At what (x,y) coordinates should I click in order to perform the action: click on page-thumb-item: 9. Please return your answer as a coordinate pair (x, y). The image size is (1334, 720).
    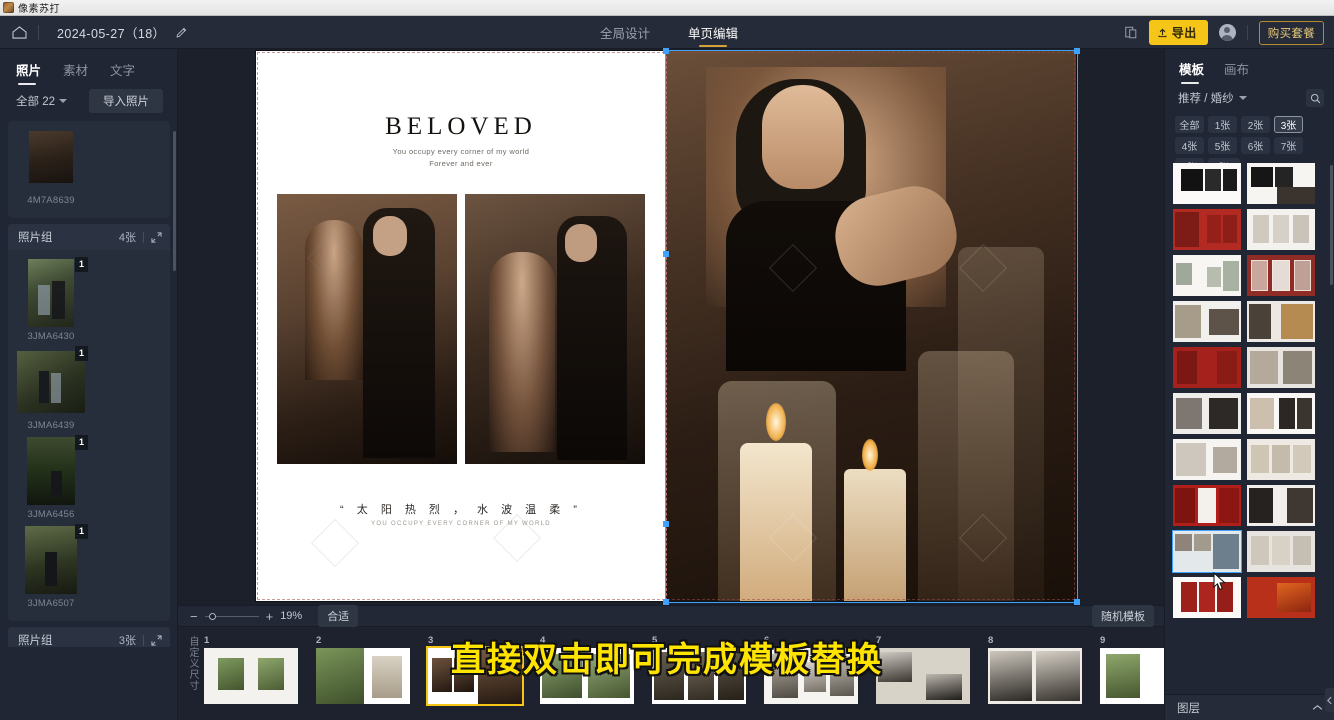
    Looking at the image, I should click on (1132, 669).